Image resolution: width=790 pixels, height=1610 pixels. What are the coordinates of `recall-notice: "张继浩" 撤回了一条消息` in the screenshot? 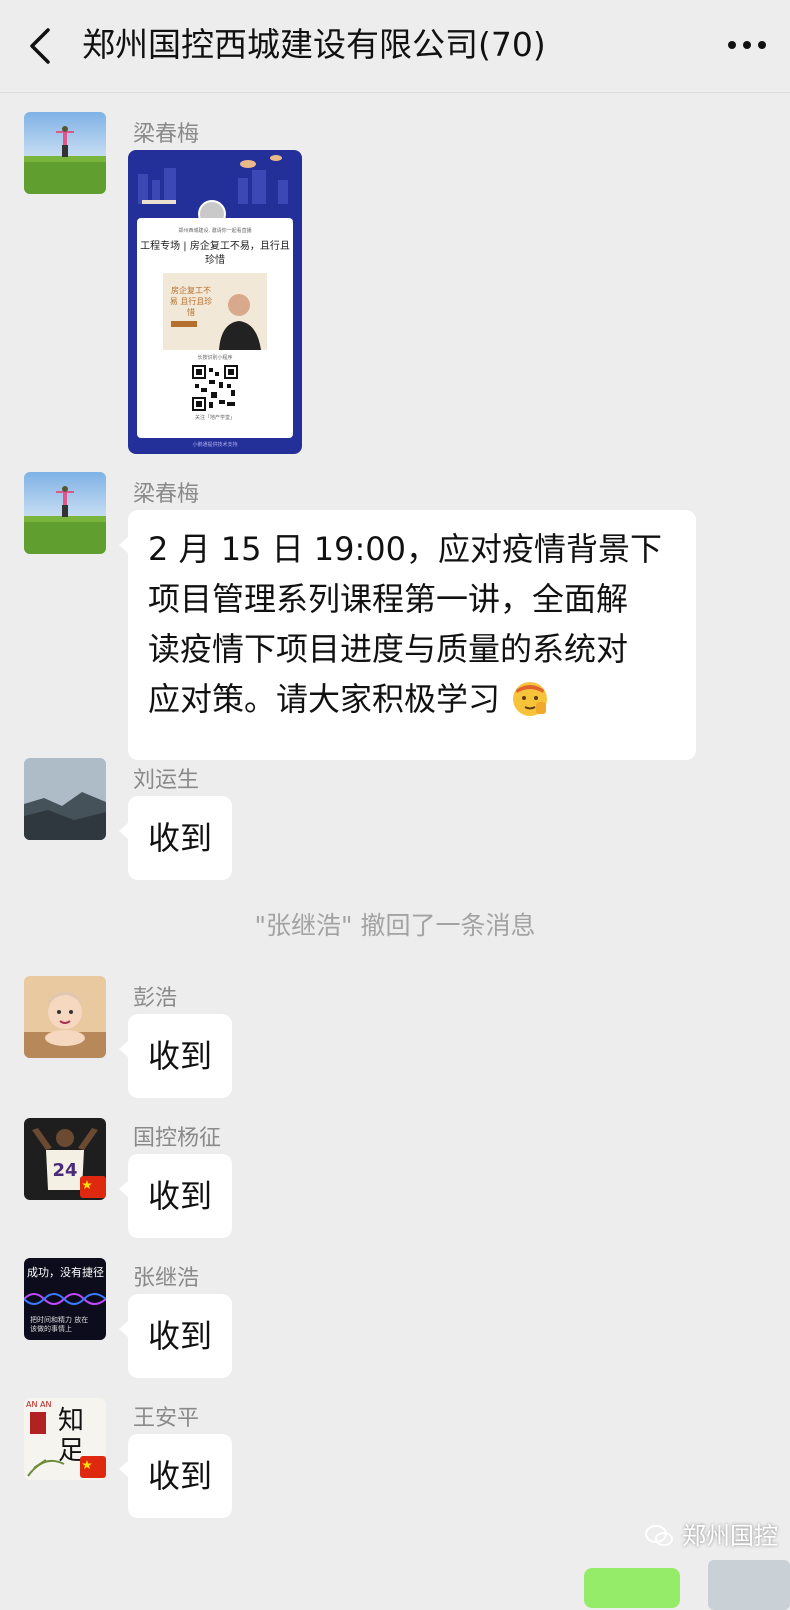 It's located at (395, 925).